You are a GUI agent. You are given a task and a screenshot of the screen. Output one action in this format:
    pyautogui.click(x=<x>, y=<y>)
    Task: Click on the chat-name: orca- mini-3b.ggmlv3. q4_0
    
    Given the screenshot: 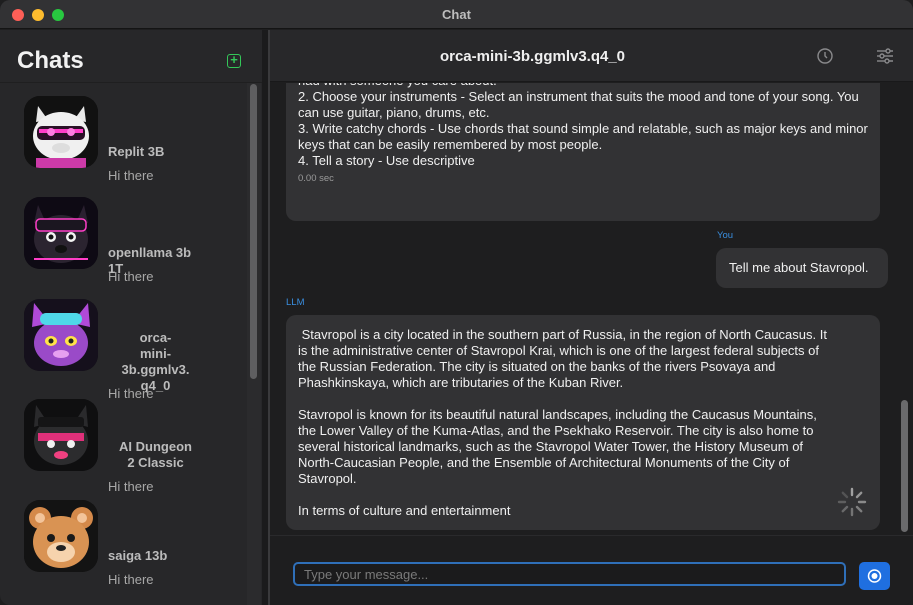 What is the action you would take?
    pyautogui.click(x=155, y=361)
    